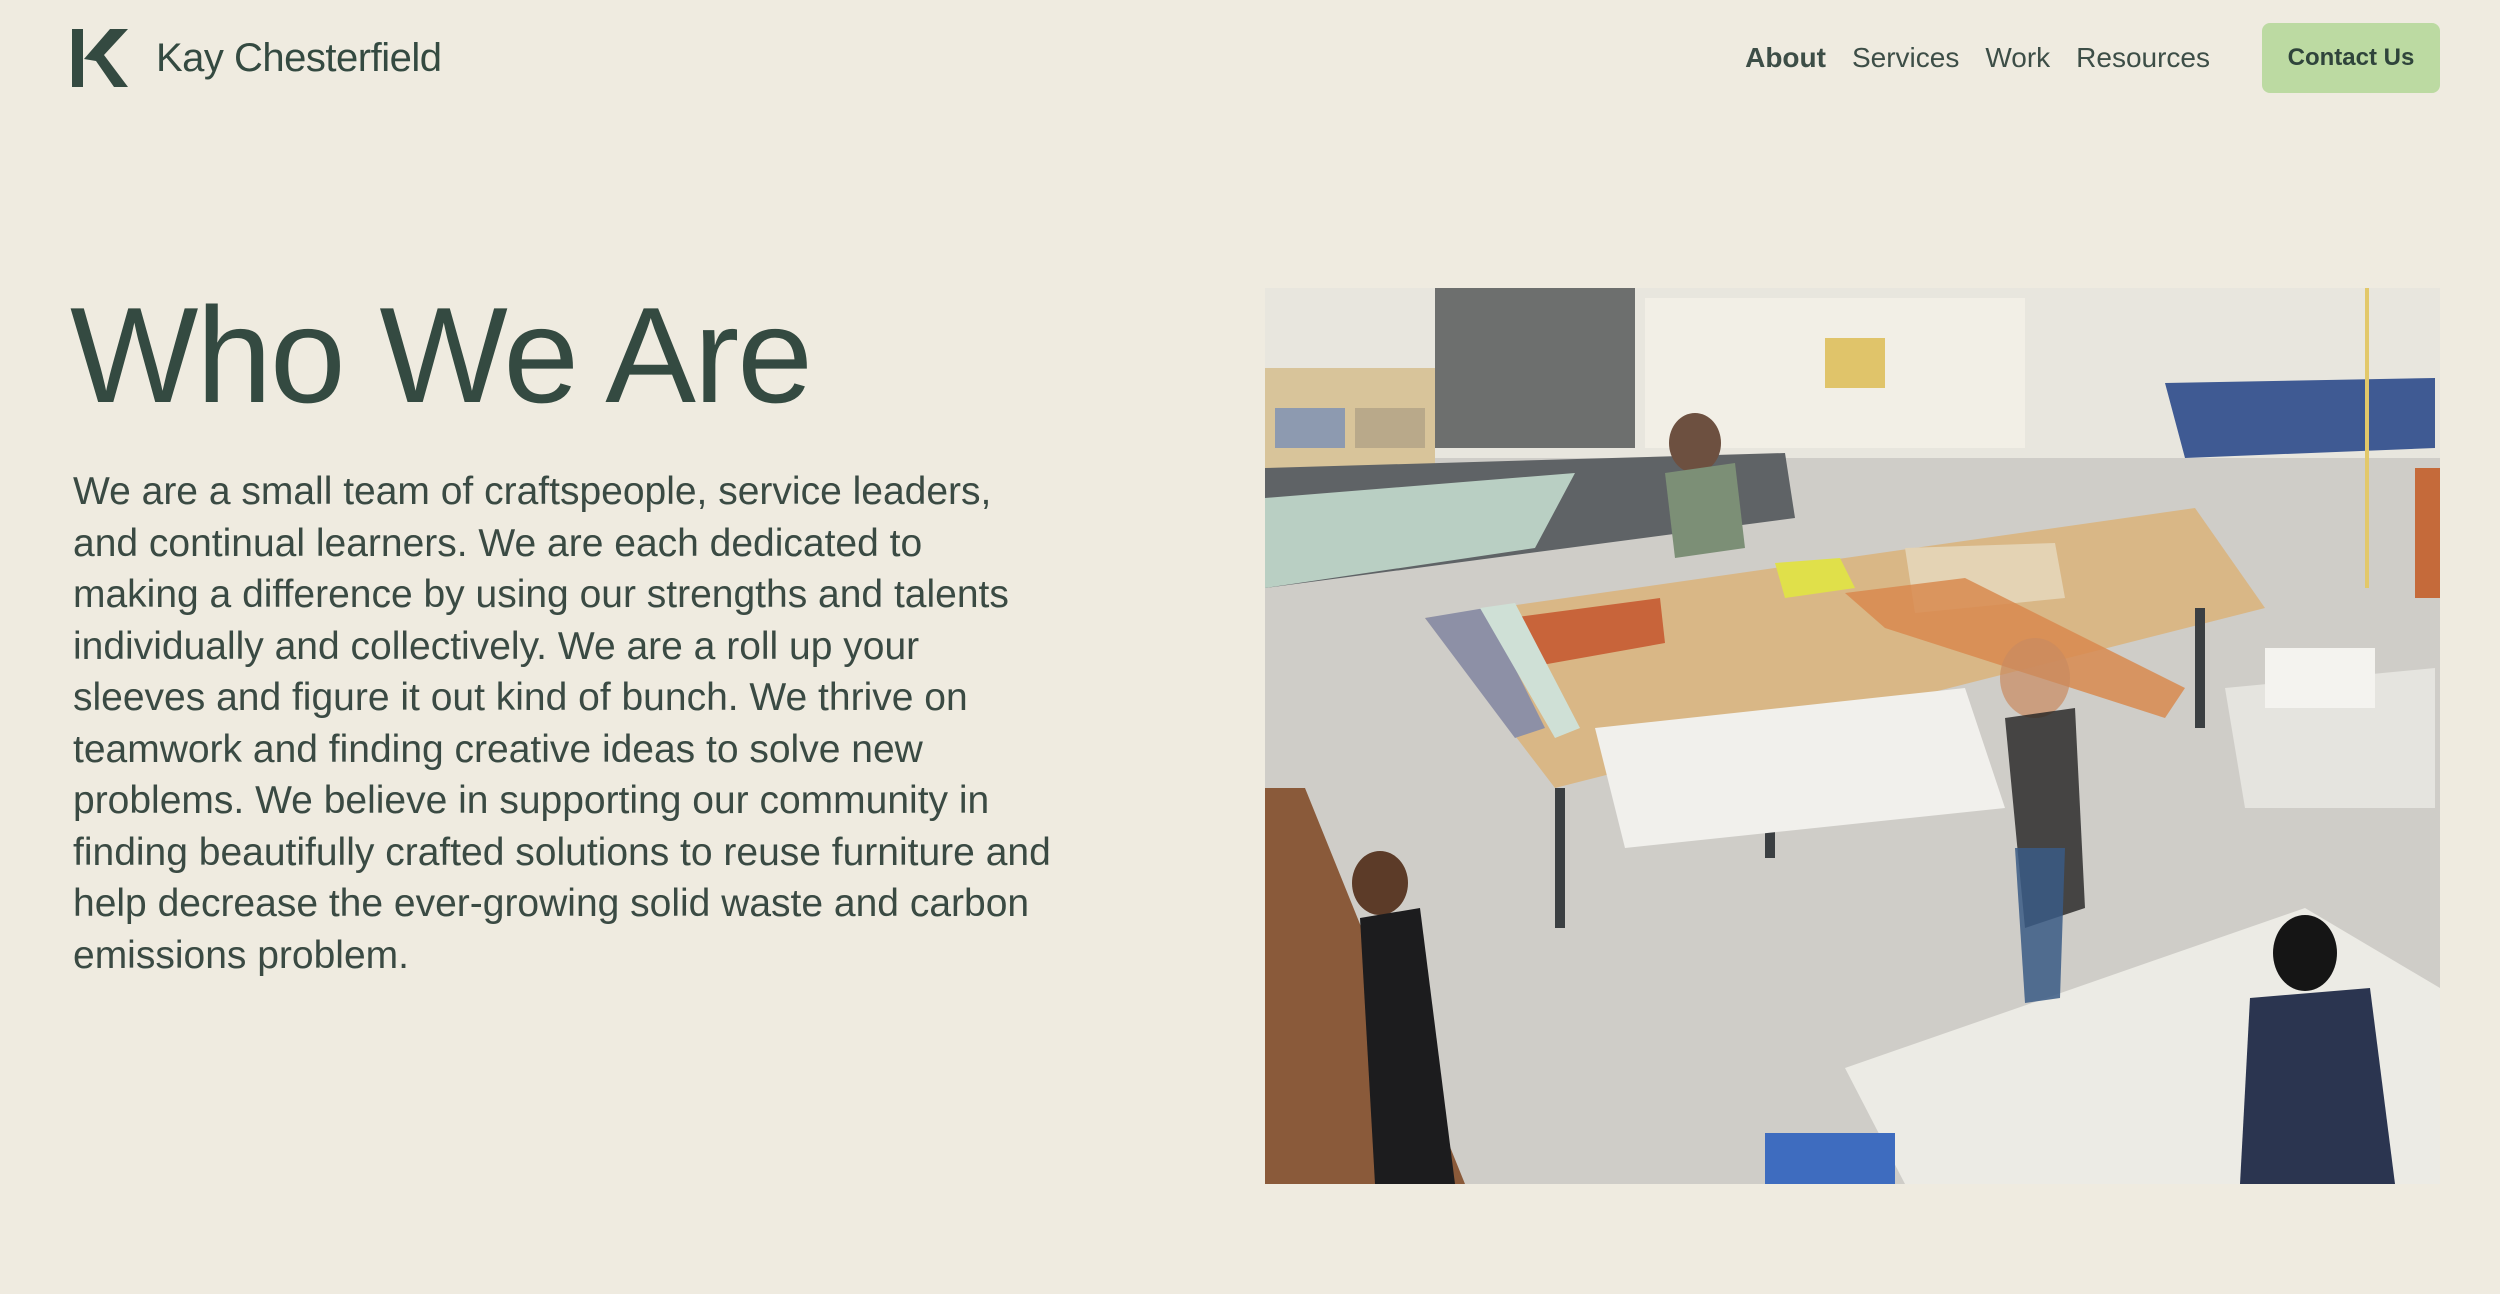 The height and width of the screenshot is (1294, 2500). I want to click on nav-item-resources: Resources, so click(2143, 58).